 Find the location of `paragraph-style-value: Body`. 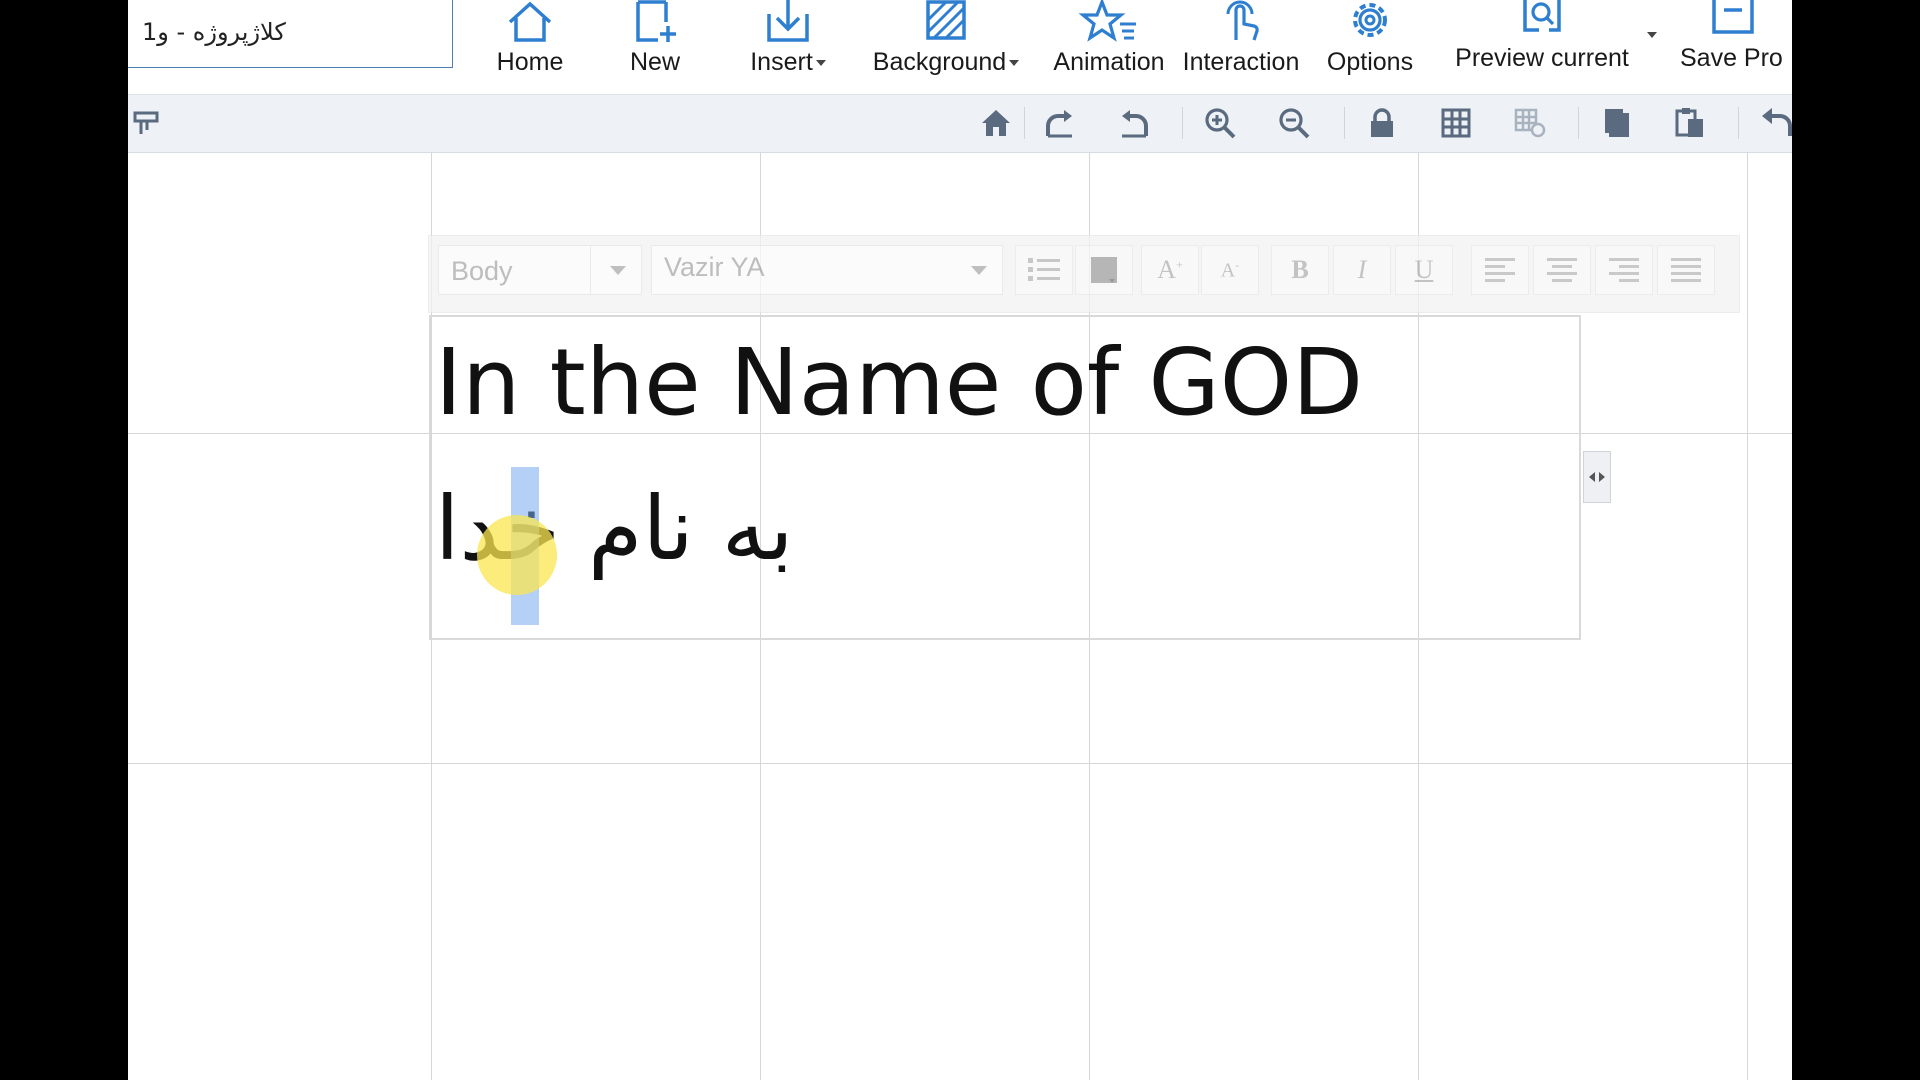

paragraph-style-value: Body is located at coordinates (482, 271).